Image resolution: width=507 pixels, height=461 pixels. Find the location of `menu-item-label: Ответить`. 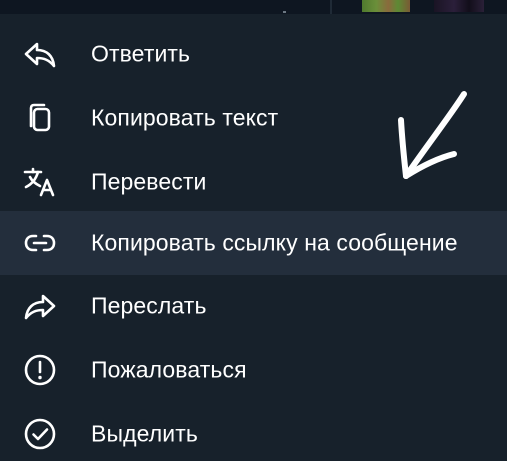

menu-item-label: Ответить is located at coordinates (141, 53).